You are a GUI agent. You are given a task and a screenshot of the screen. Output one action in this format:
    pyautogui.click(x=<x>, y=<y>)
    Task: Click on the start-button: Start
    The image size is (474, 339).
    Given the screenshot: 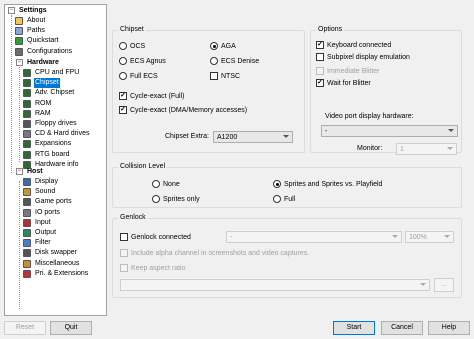 What is the action you would take?
    pyautogui.click(x=354, y=328)
    